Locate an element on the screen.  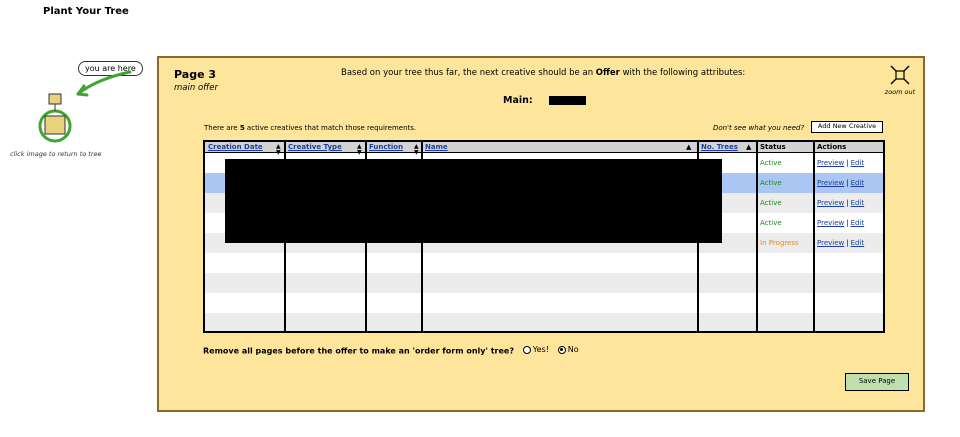
main-label: Main: is located at coordinates (518, 100).